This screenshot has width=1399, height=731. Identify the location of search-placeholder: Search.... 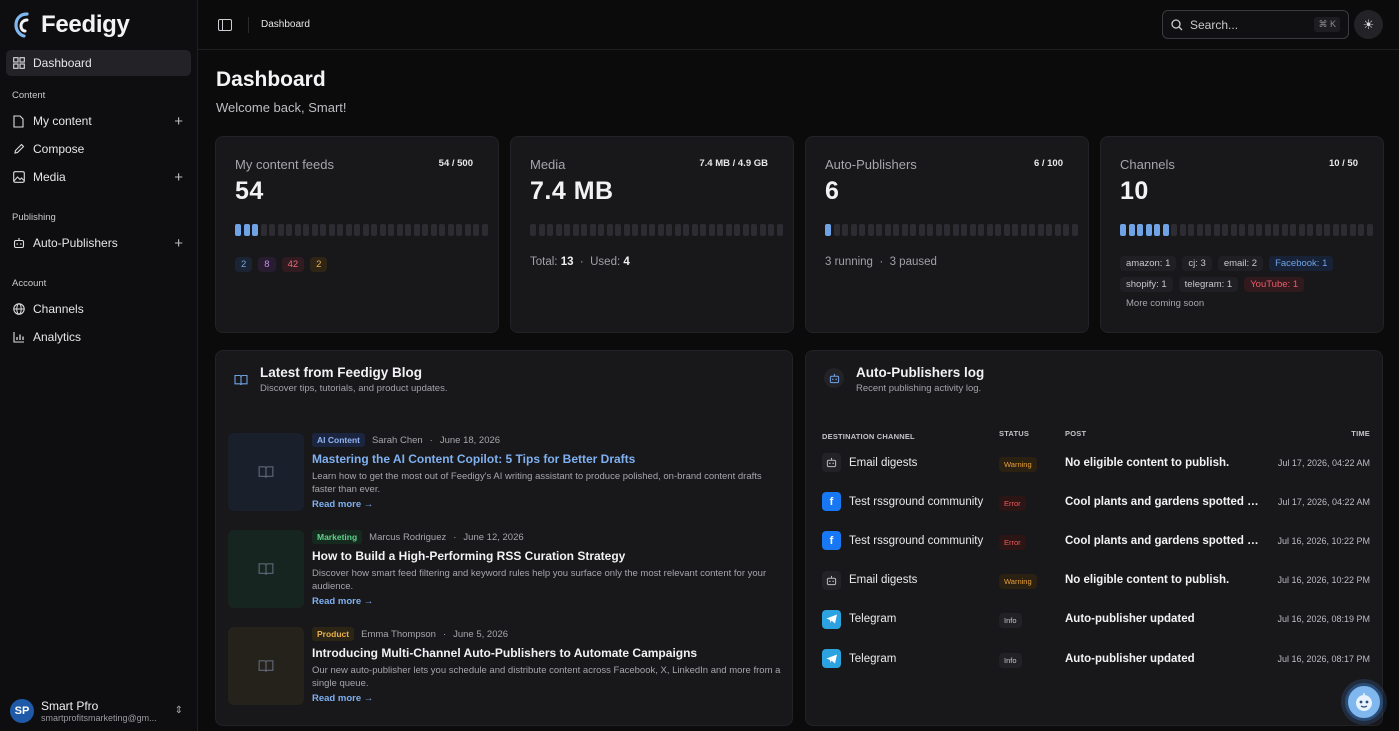
(1214, 24).